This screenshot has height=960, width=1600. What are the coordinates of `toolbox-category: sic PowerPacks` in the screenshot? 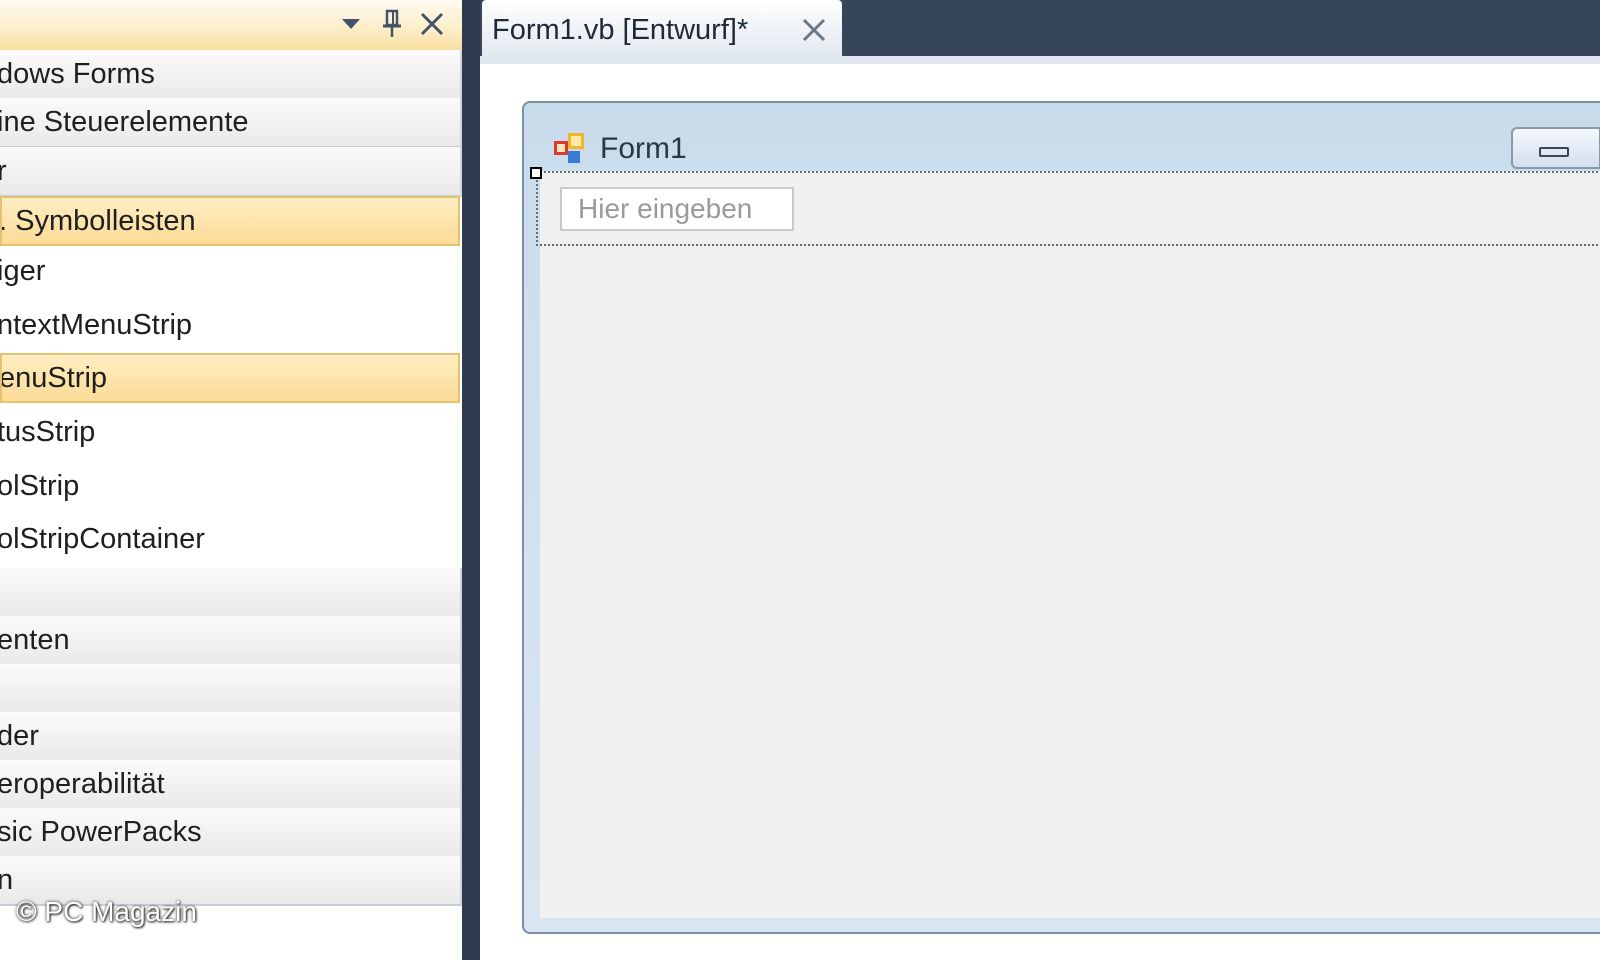 It's located at (231, 833).